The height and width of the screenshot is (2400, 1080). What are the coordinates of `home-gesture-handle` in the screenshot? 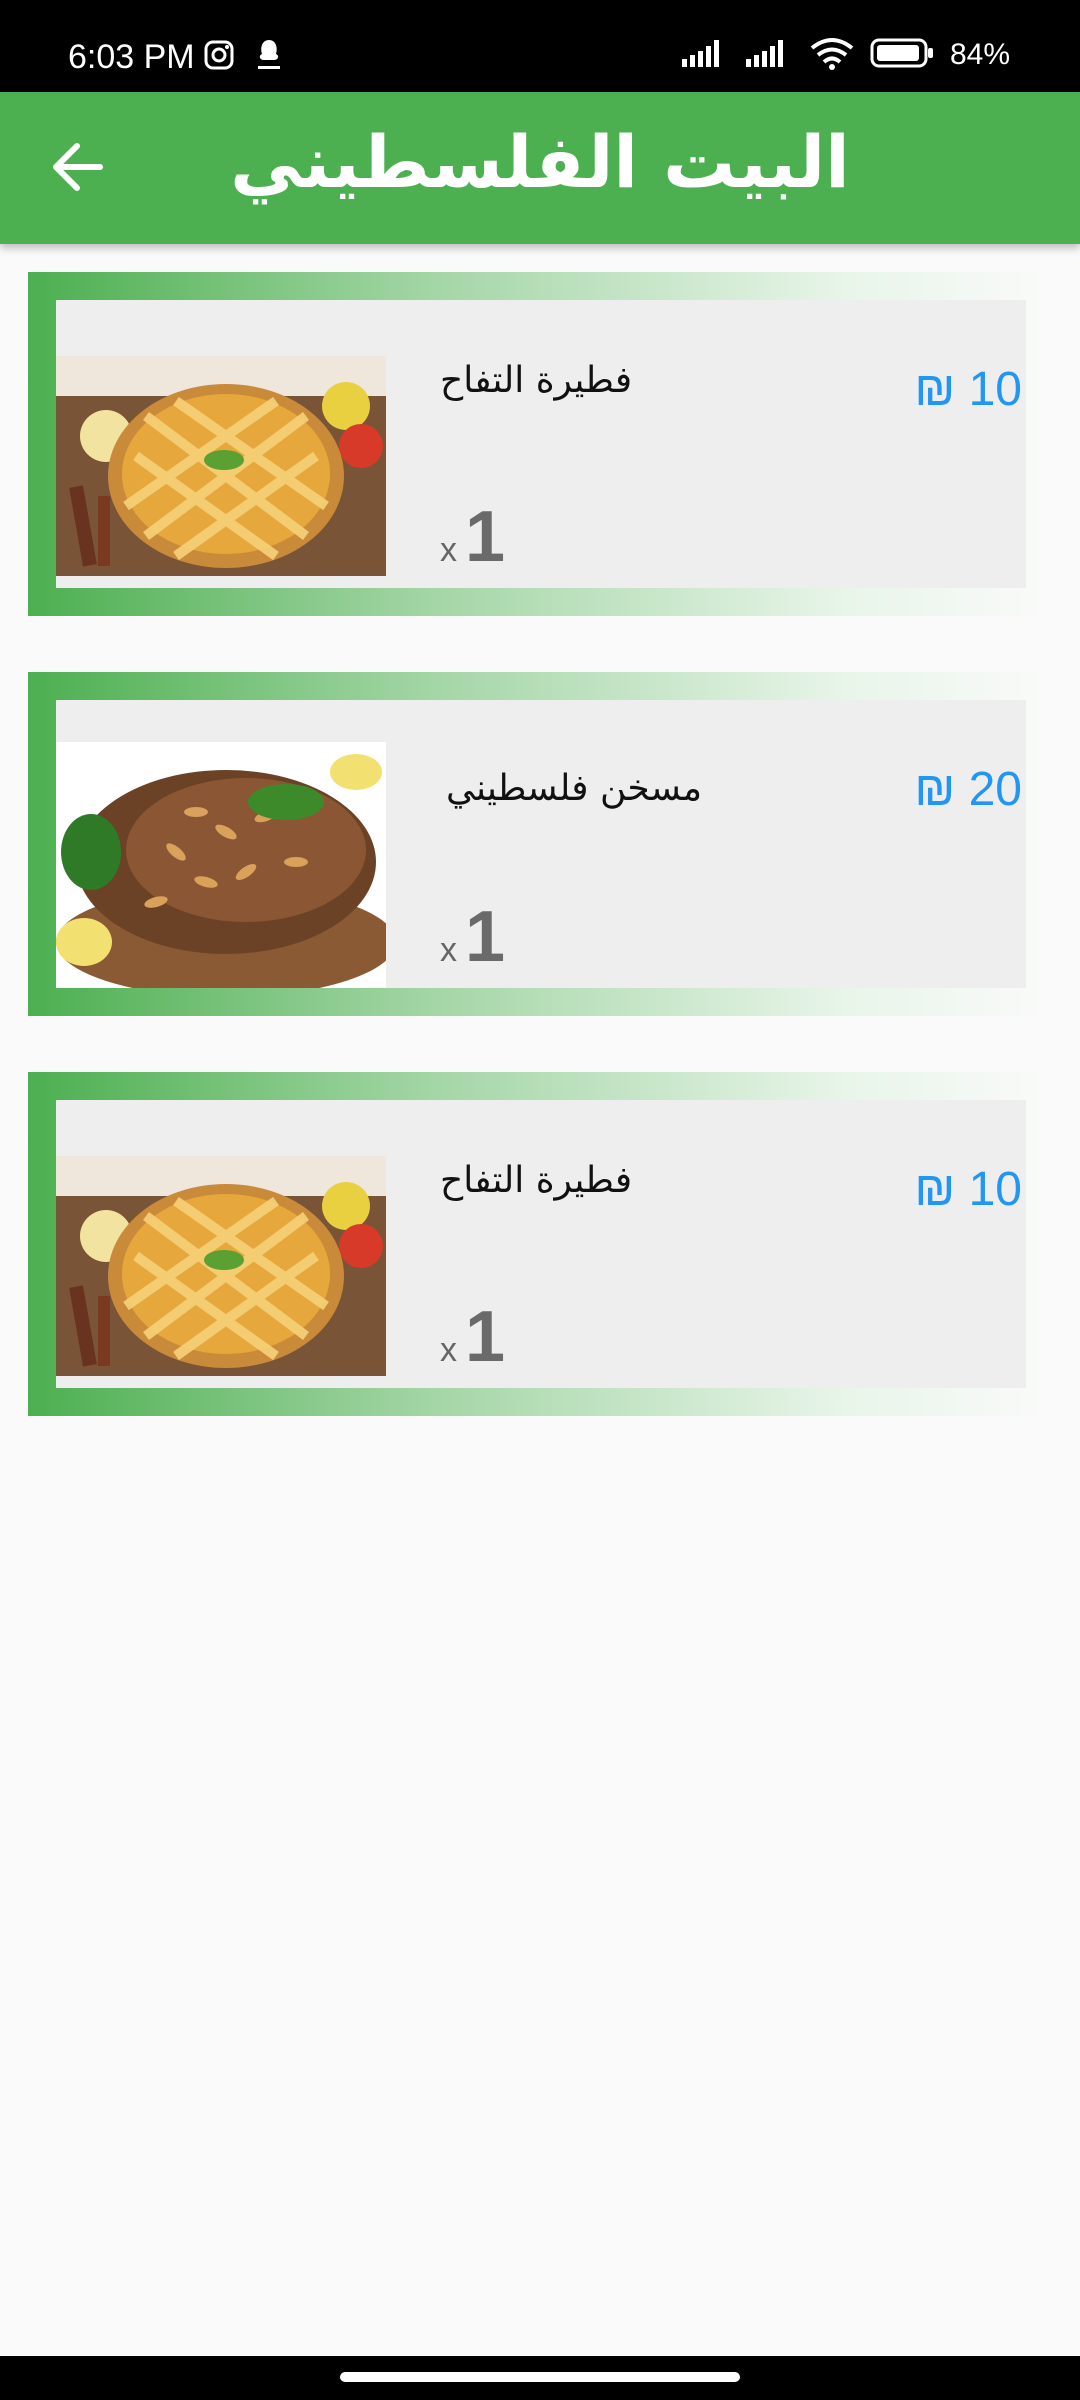 It's located at (540, 2377).